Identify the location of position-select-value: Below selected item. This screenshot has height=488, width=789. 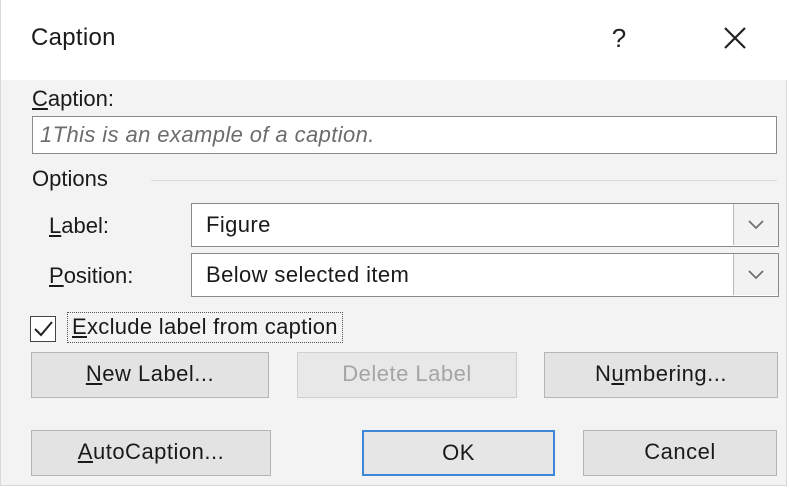
(308, 274).